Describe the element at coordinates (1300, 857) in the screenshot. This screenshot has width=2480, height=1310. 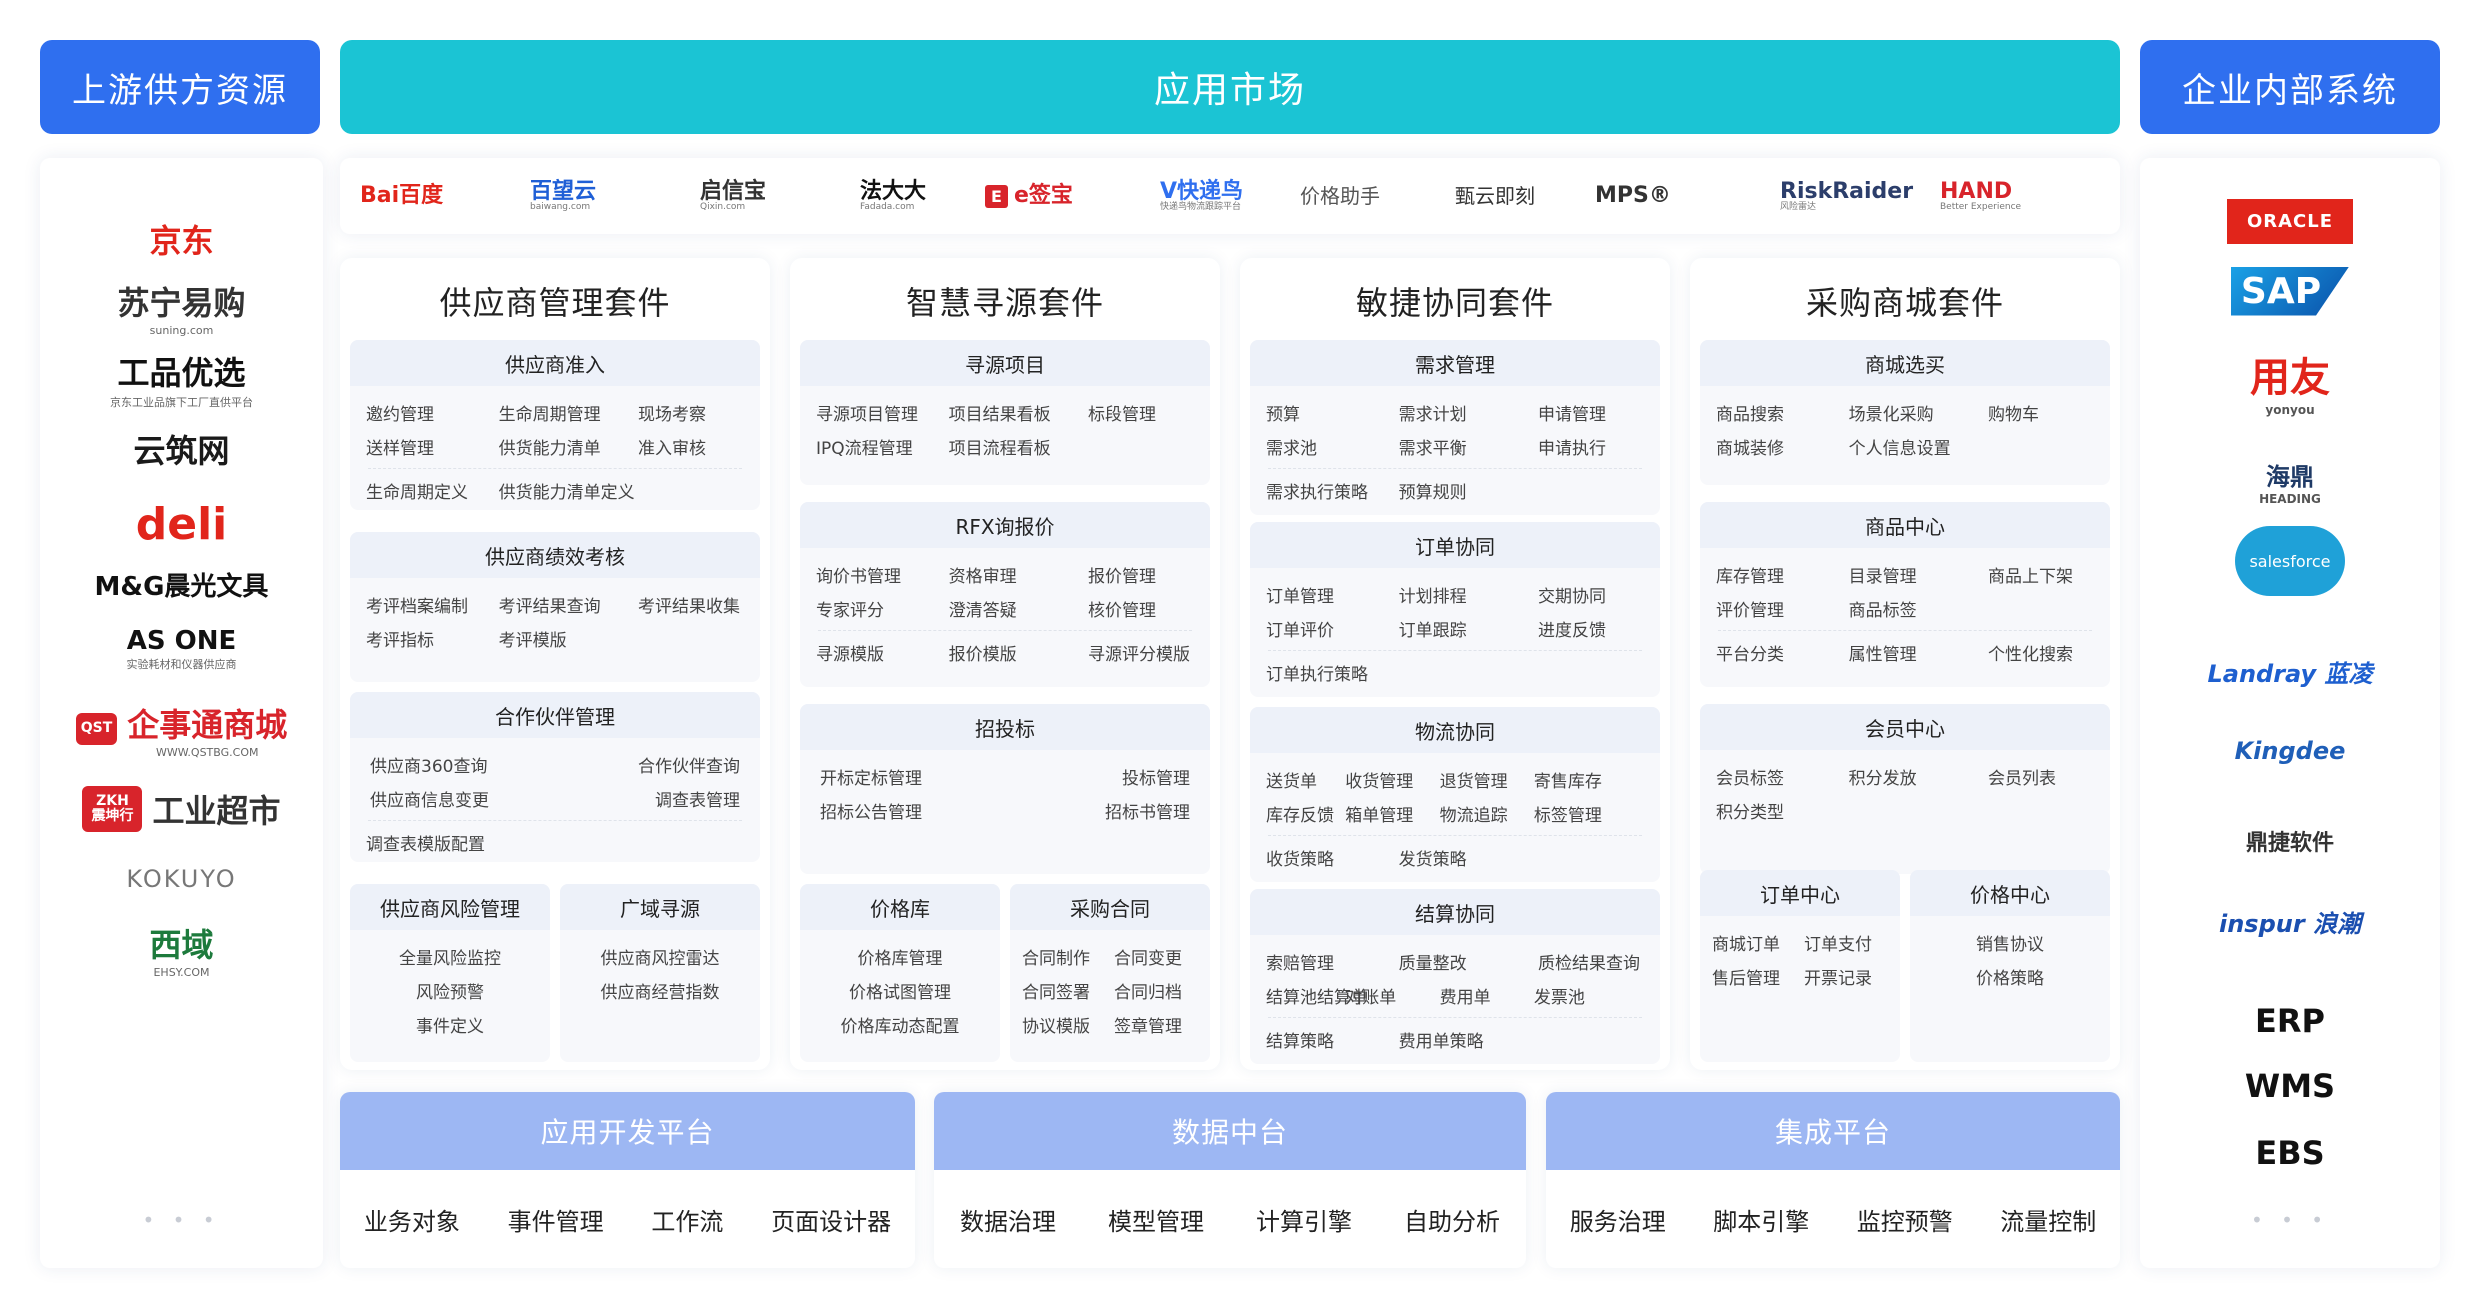
I see `feature-item: 收货策略` at that location.